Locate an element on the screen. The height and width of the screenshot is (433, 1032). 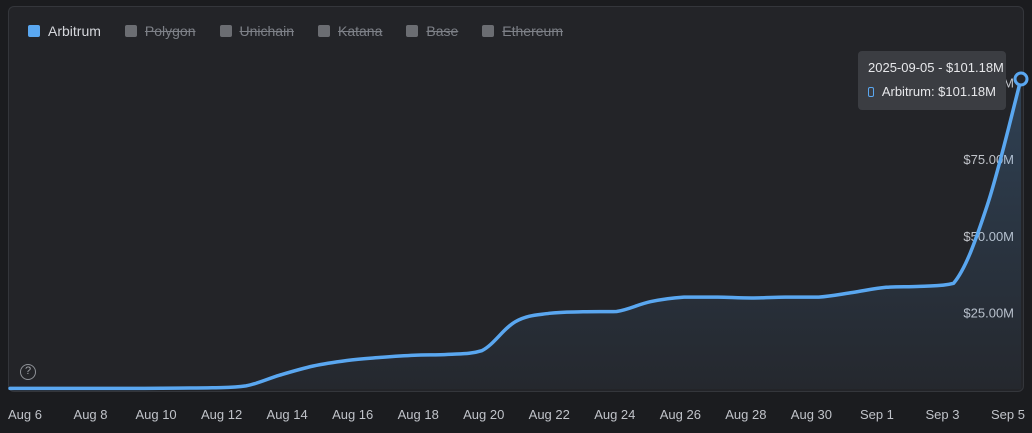
tooltip-title: 2025-09-05 - $101.18M is located at coordinates (936, 67).